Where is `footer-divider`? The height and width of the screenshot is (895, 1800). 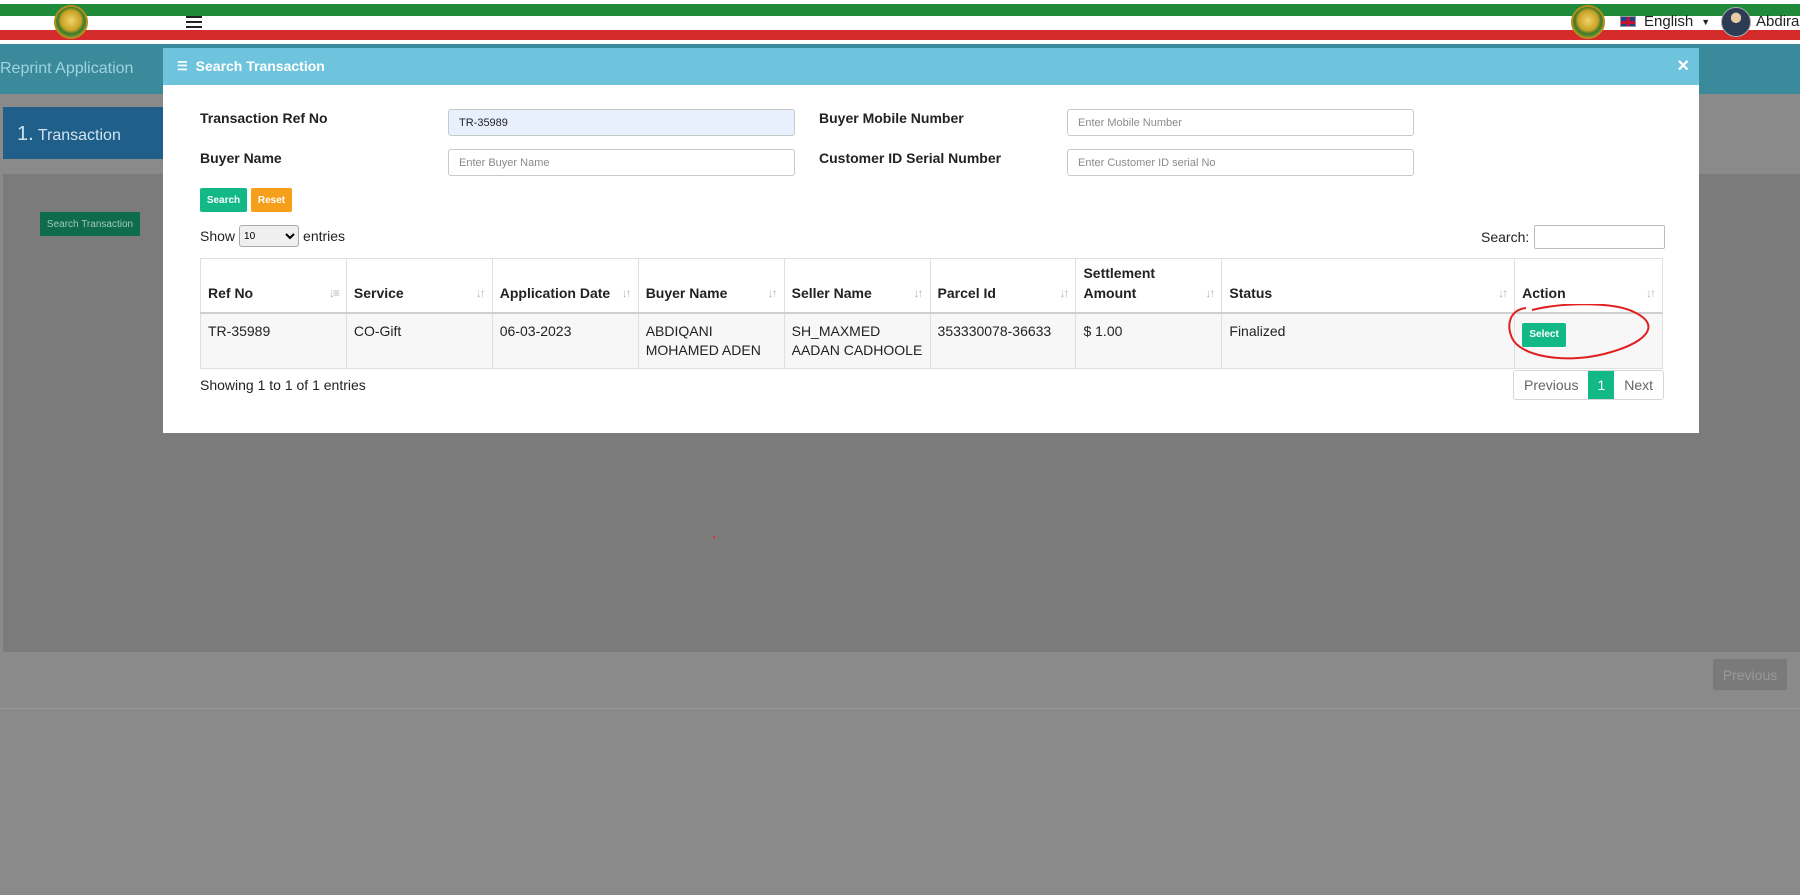
footer-divider is located at coordinates (900, 708).